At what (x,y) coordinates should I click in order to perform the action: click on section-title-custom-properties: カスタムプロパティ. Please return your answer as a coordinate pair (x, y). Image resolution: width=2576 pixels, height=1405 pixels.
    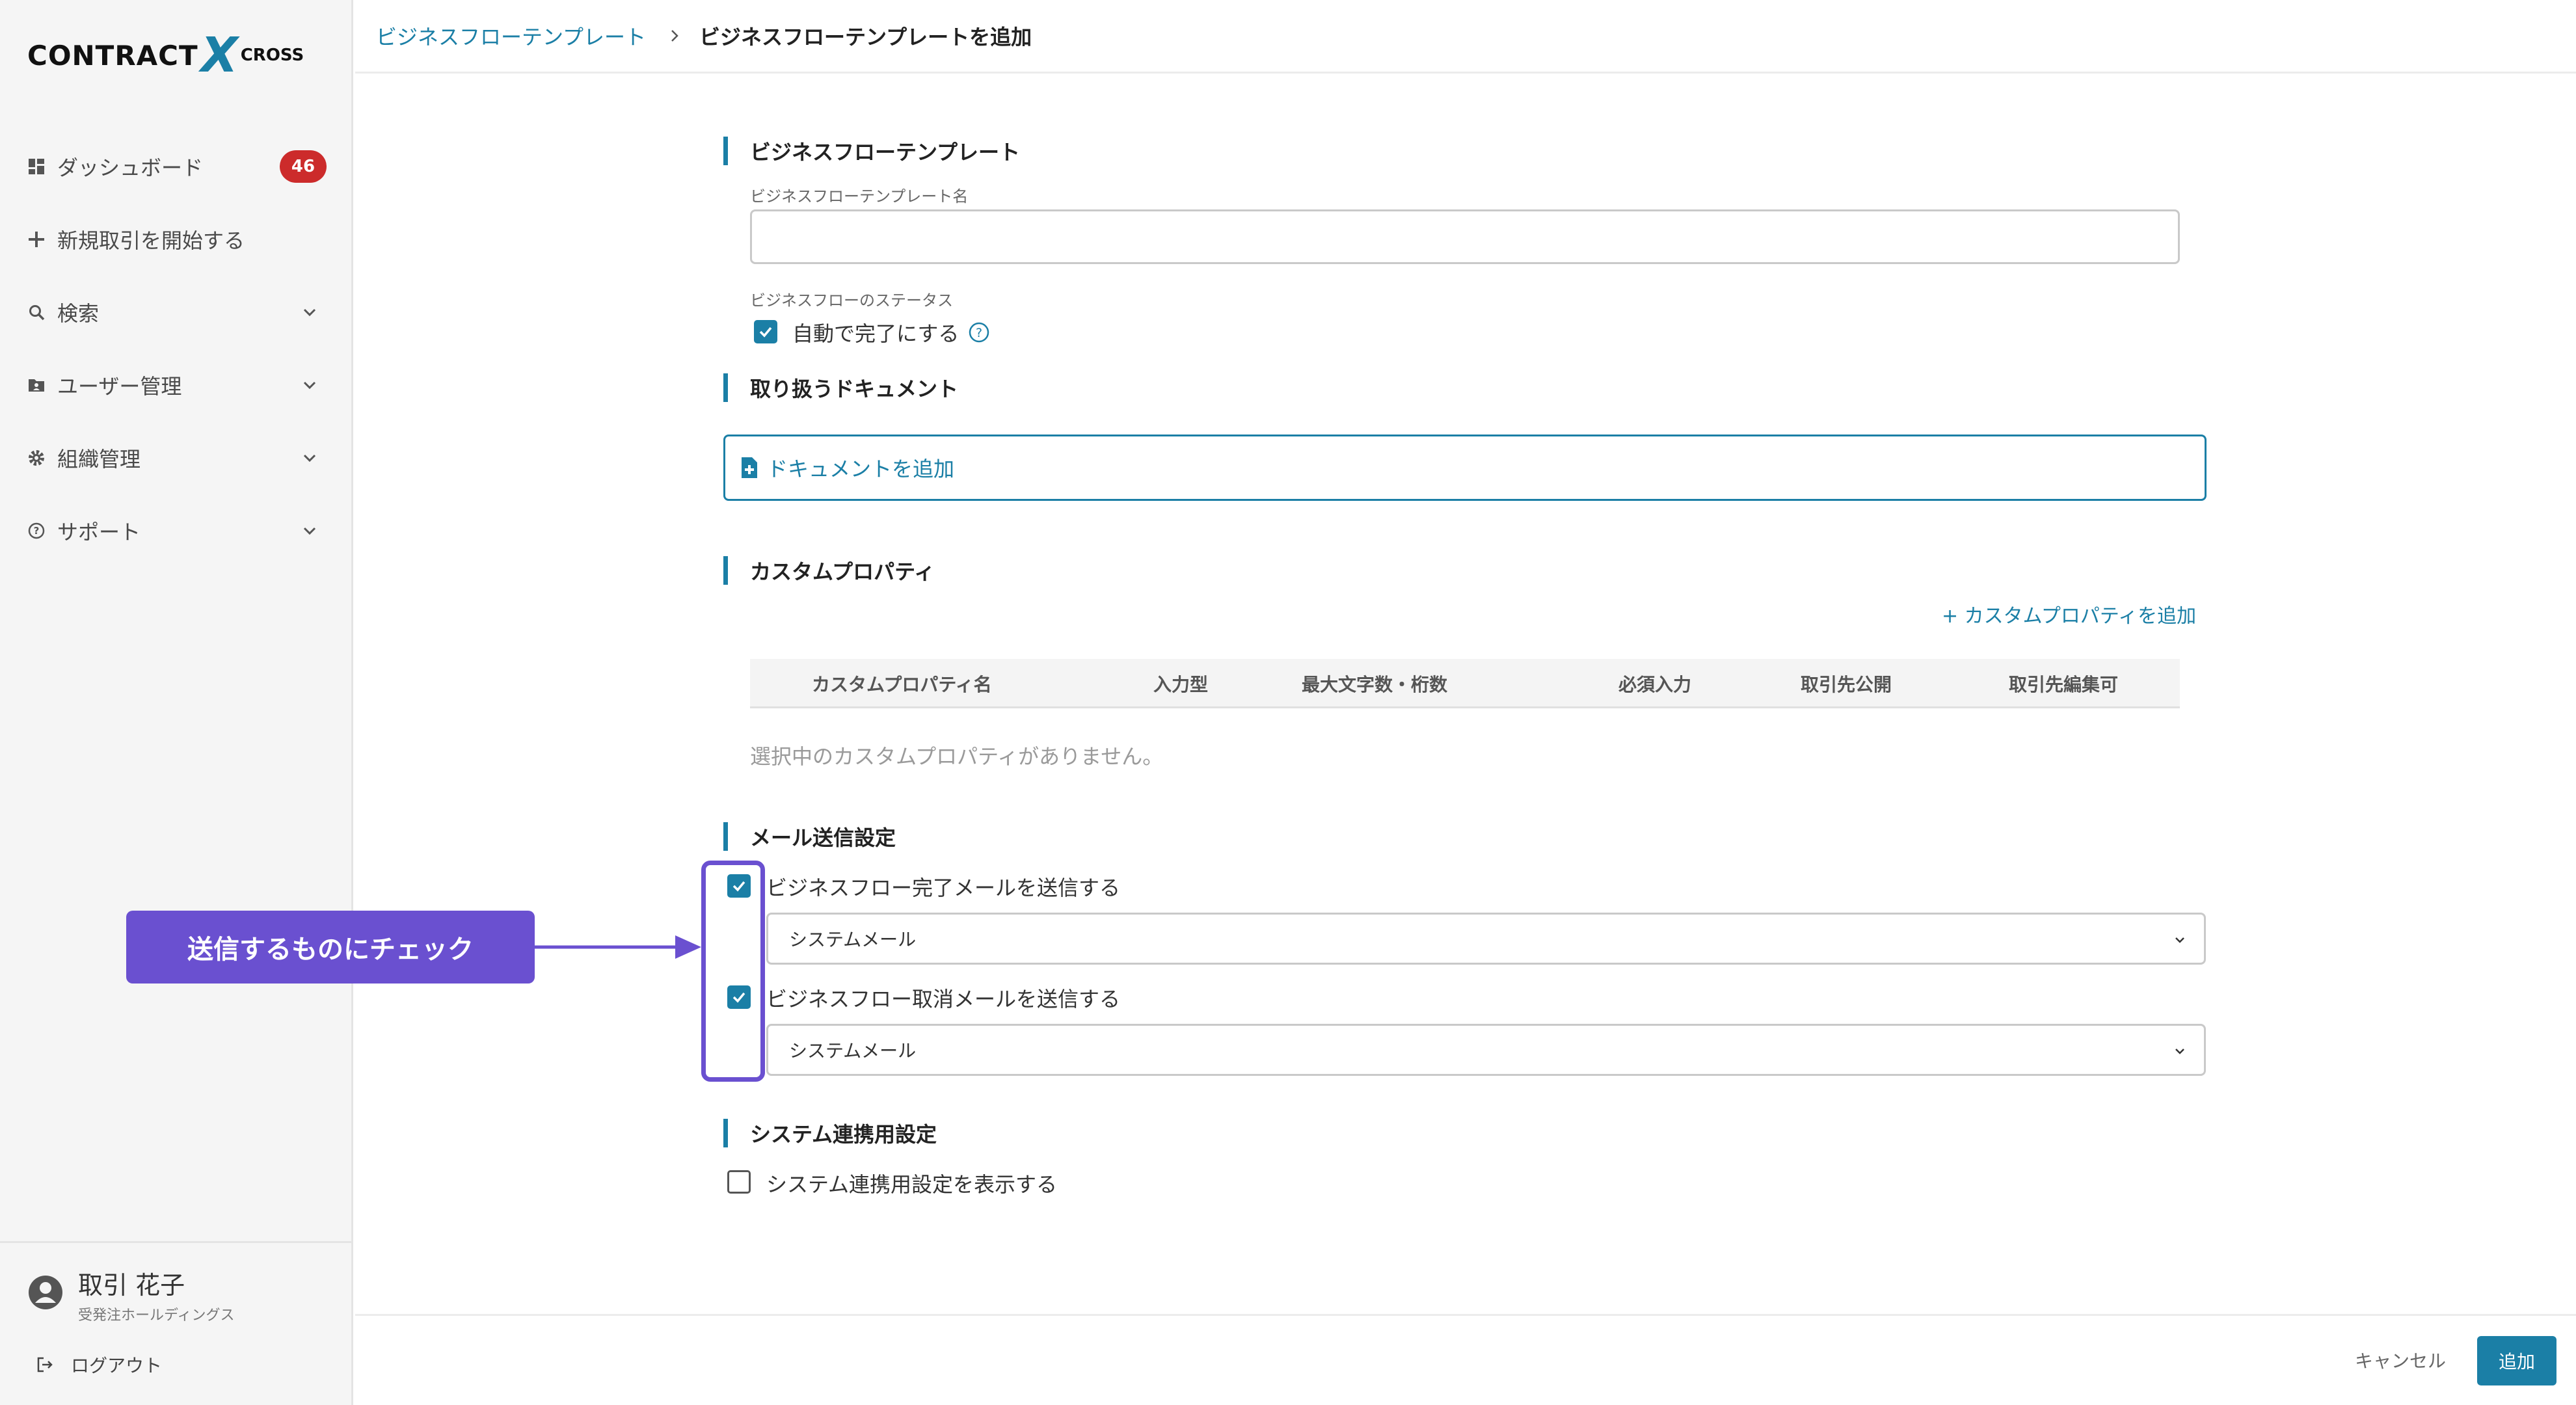
    Looking at the image, I should click on (829, 570).